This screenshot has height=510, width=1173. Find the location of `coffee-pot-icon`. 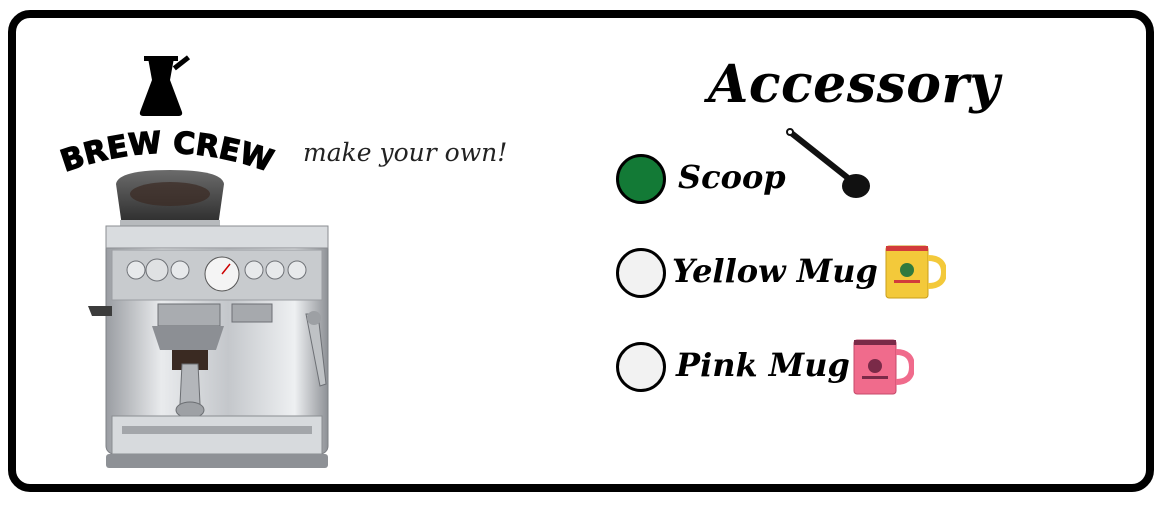

coffee-pot-icon is located at coordinates (165, 85).